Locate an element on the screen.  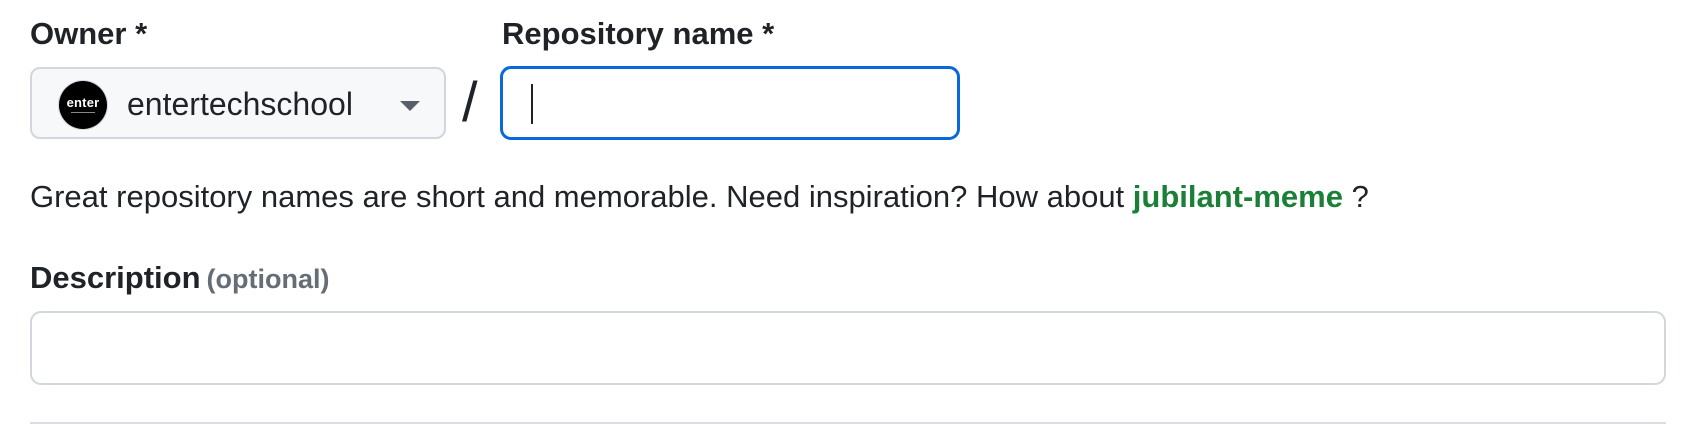
suggested-name-link: jubilant-meme is located at coordinates (1238, 196).